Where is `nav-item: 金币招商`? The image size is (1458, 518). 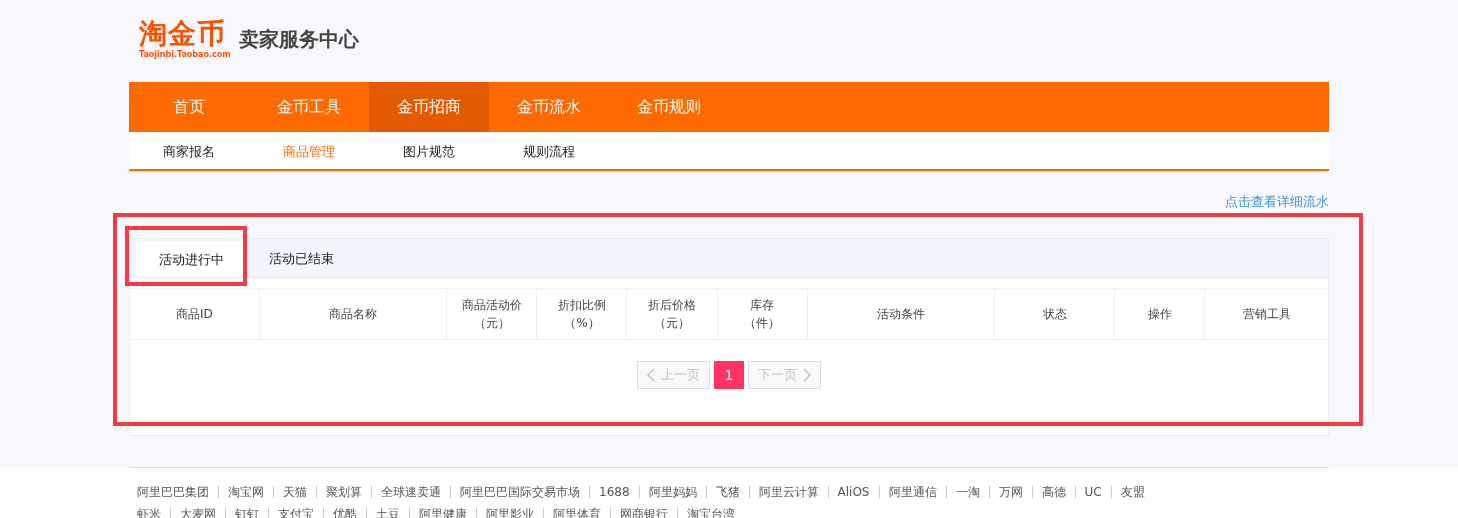 nav-item: 金币招商 is located at coordinates (429, 107).